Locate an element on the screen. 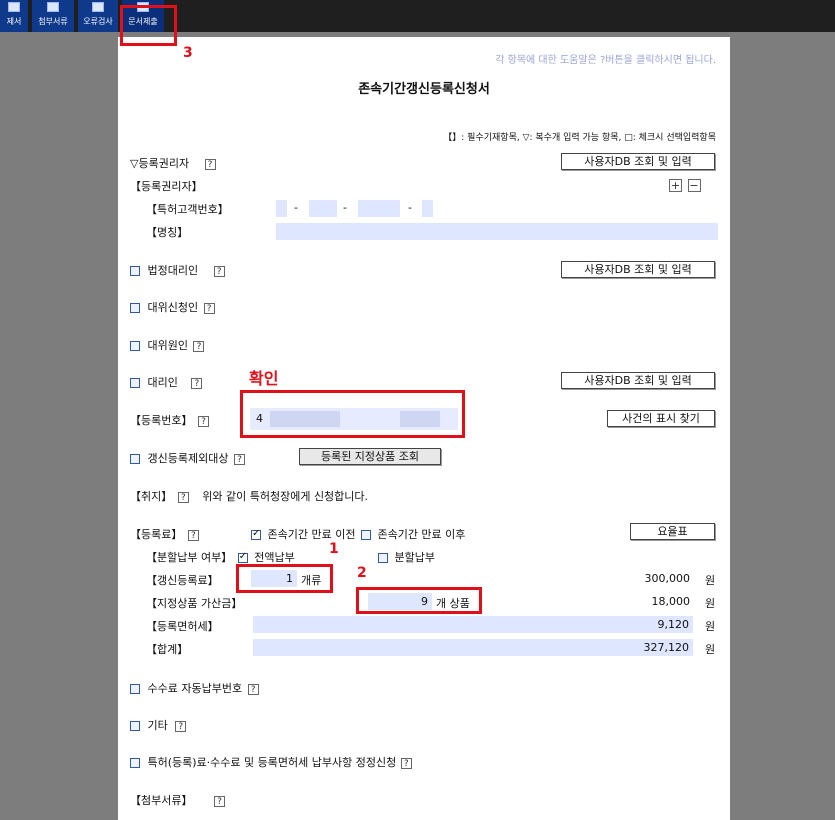  before-expiry-label: 존속기간 만료 이전 is located at coordinates (311, 534).